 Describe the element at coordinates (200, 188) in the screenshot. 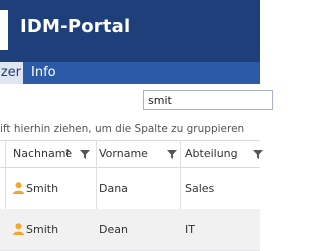

I see `cell-abteilung: Sales` at that location.